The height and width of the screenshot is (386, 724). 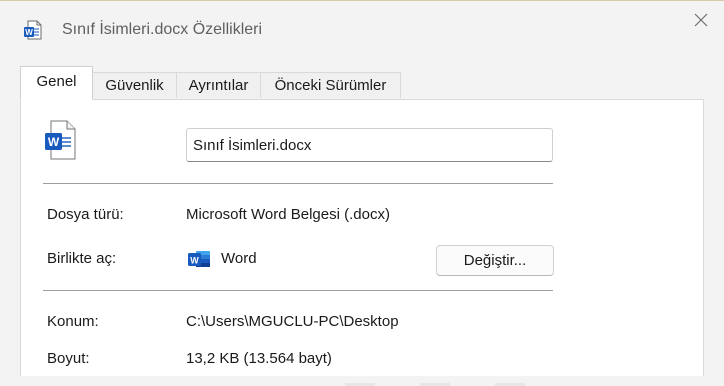 I want to click on window-title: Sınıf İsimleri.docx Özellikleri, so click(x=162, y=29).